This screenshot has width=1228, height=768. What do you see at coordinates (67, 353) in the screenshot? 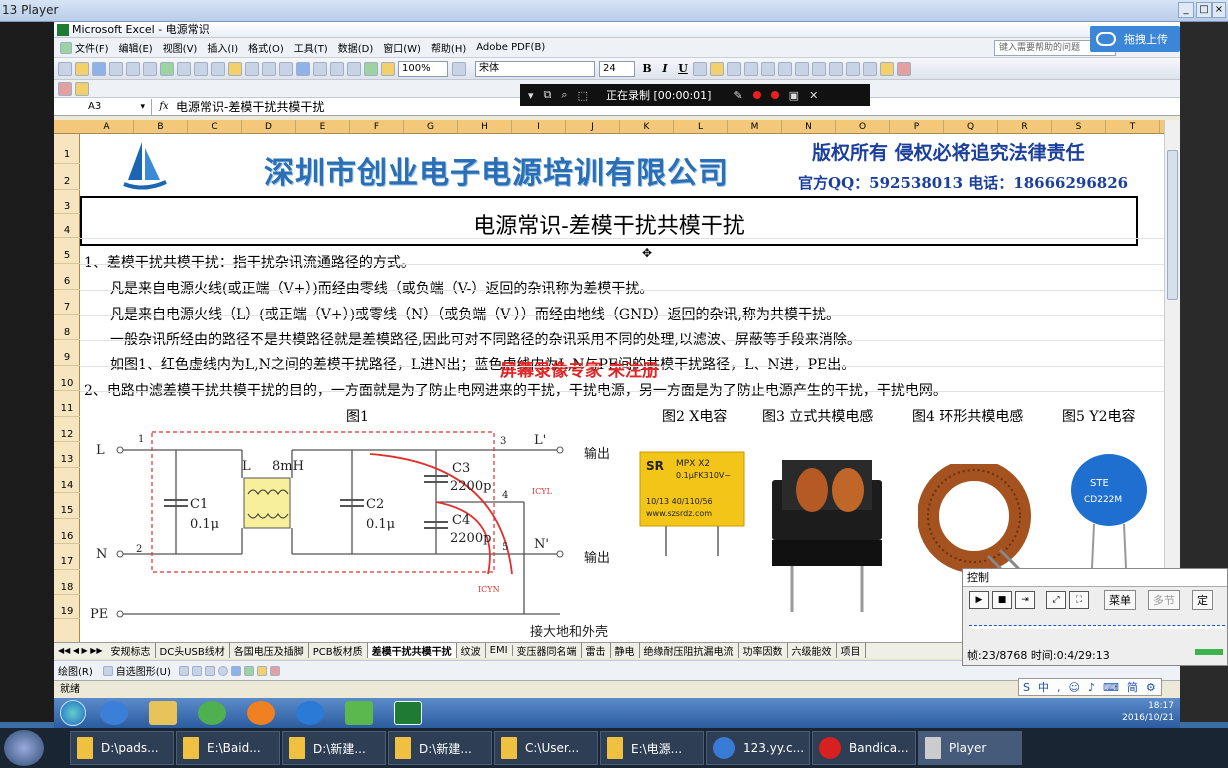
I see `row-header: 9` at bounding box center [67, 353].